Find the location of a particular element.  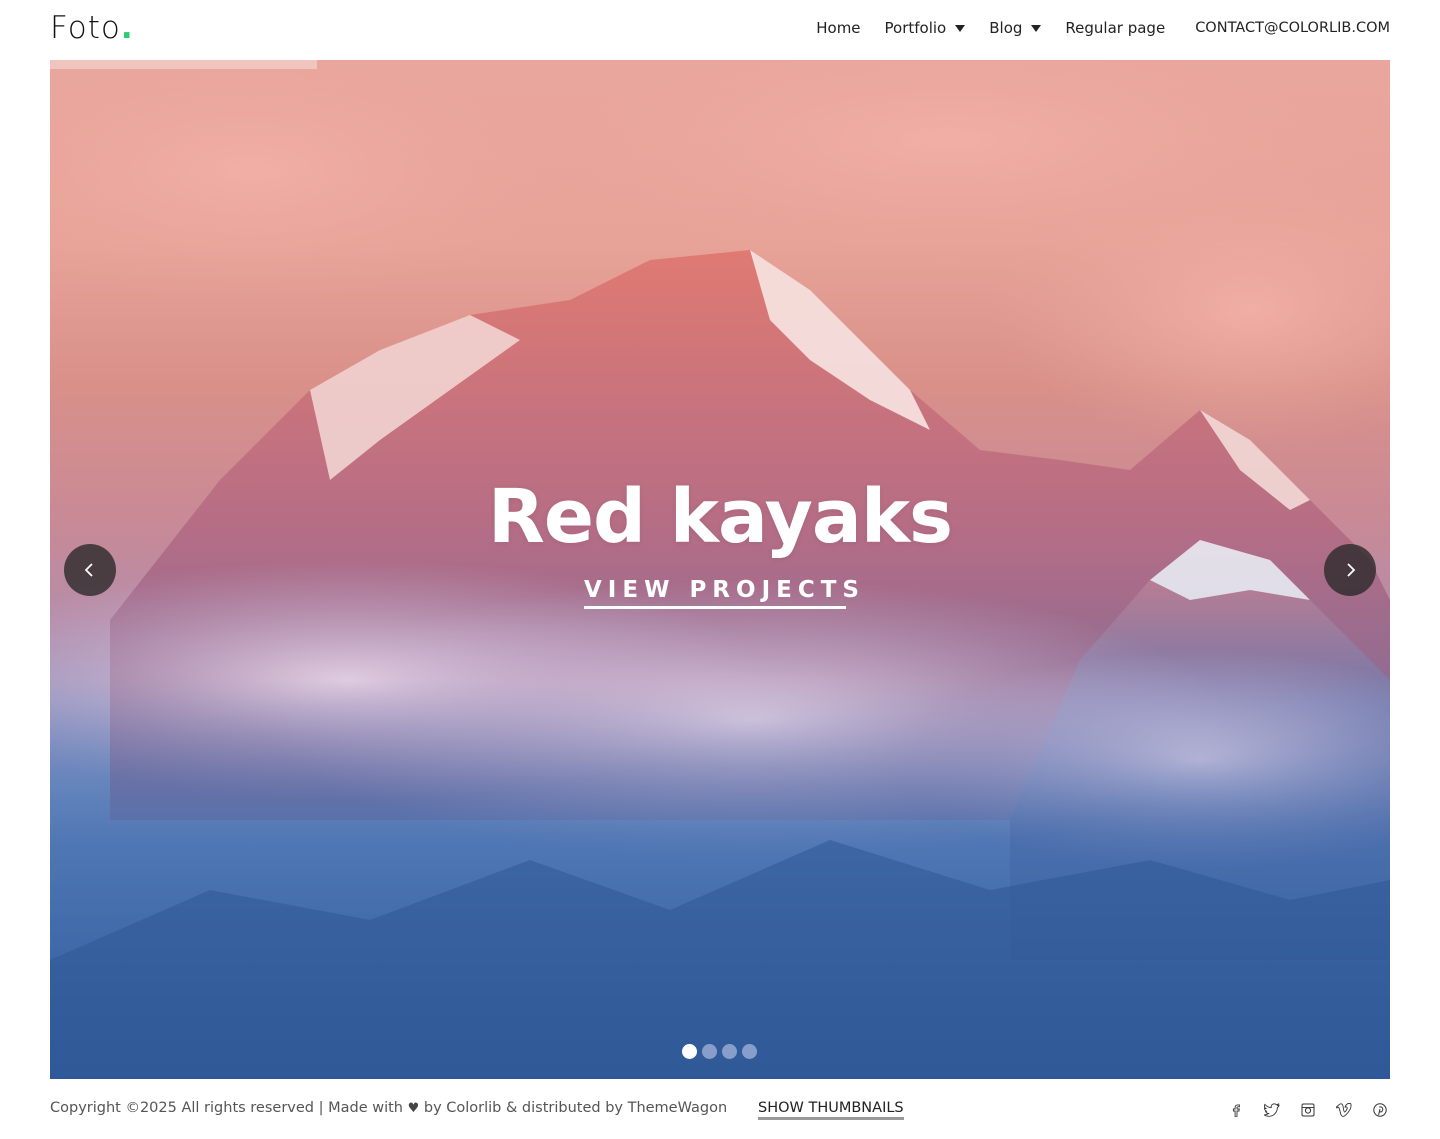

slider-next-button is located at coordinates (1350, 570).